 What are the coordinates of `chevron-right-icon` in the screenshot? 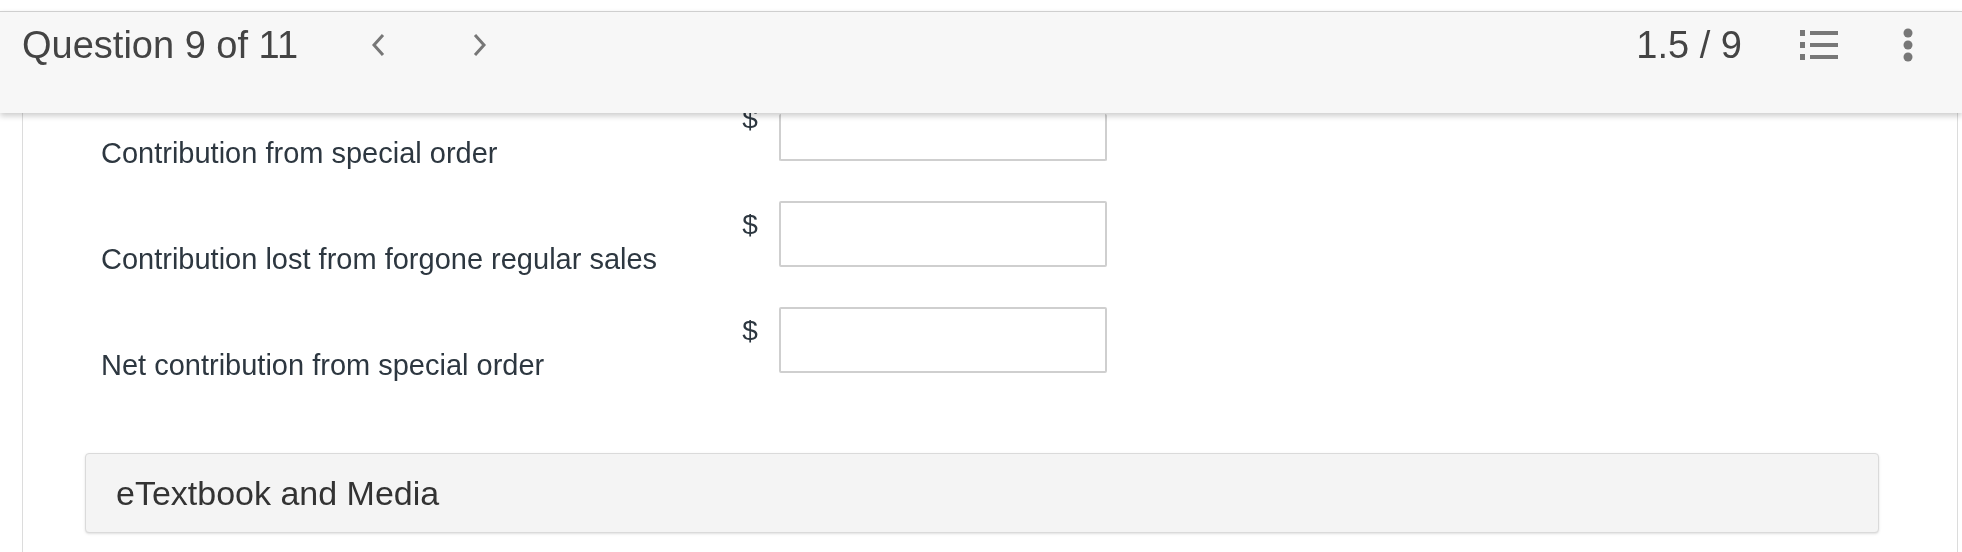 It's located at (480, 45).